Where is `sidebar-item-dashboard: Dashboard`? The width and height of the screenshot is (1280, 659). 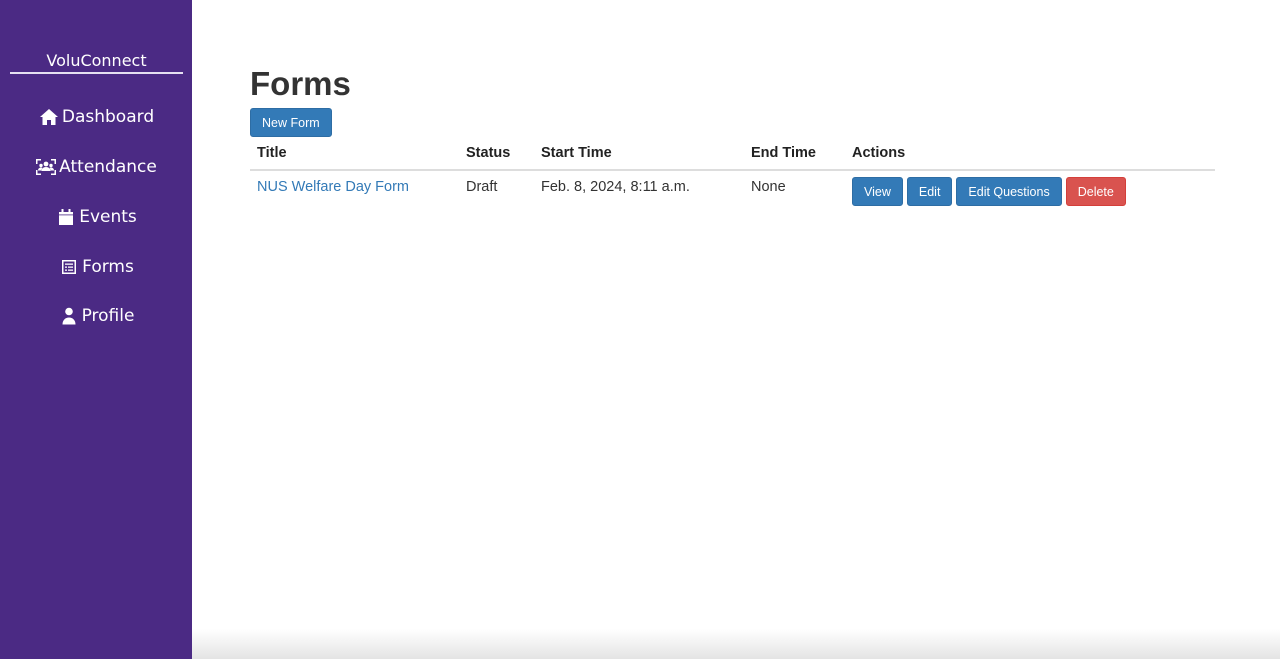
sidebar-item-dashboard: Dashboard is located at coordinates (96, 117).